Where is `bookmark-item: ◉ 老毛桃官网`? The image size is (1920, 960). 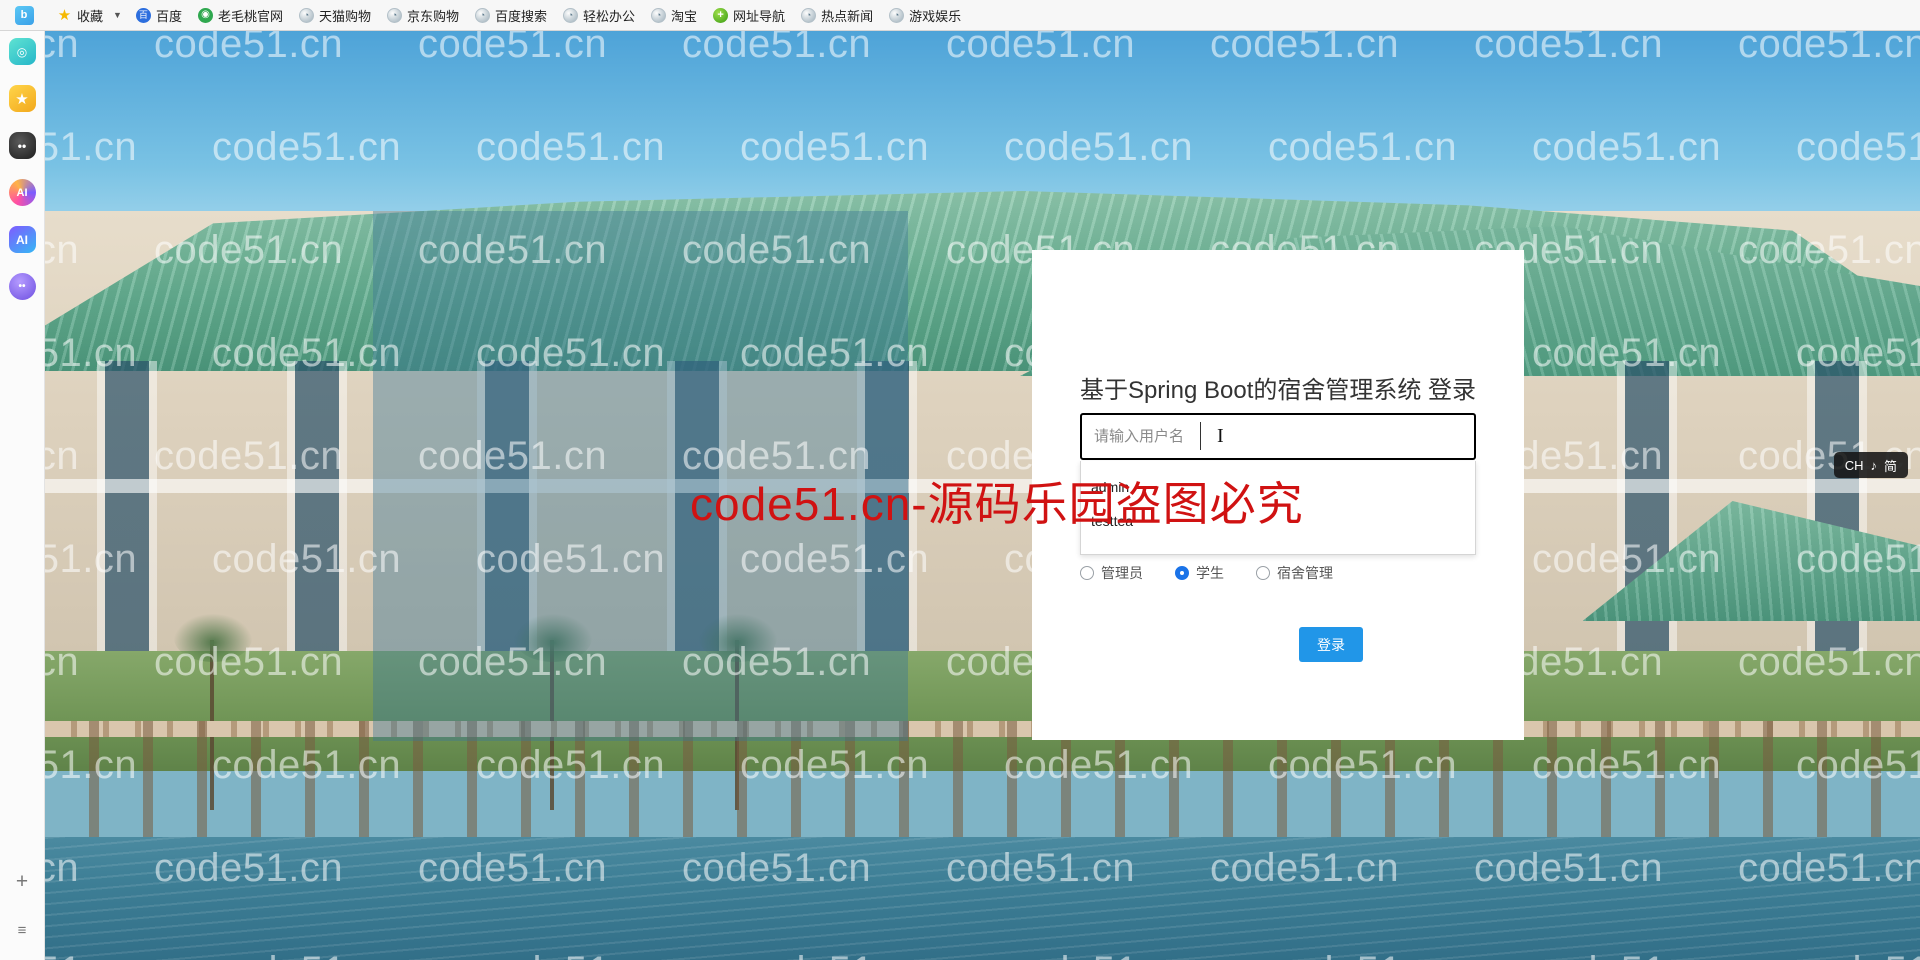
bookmark-item: ◉ 老毛桃官网 is located at coordinates (240, 15).